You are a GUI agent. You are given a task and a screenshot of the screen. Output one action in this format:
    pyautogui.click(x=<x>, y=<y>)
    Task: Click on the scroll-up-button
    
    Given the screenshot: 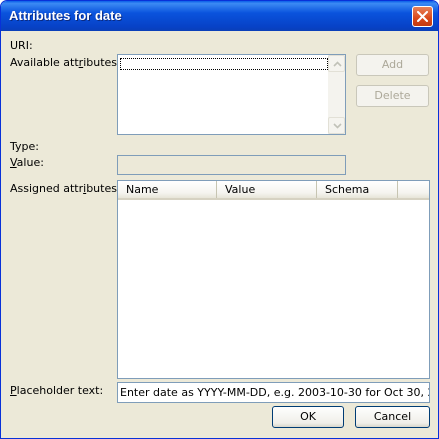 What is the action you would take?
    pyautogui.click(x=336, y=63)
    